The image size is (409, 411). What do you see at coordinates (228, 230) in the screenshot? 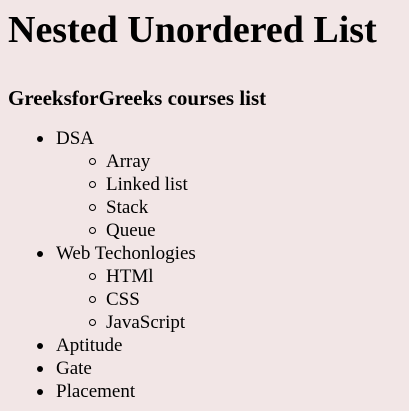
I see `sublist-item: Queue` at bounding box center [228, 230].